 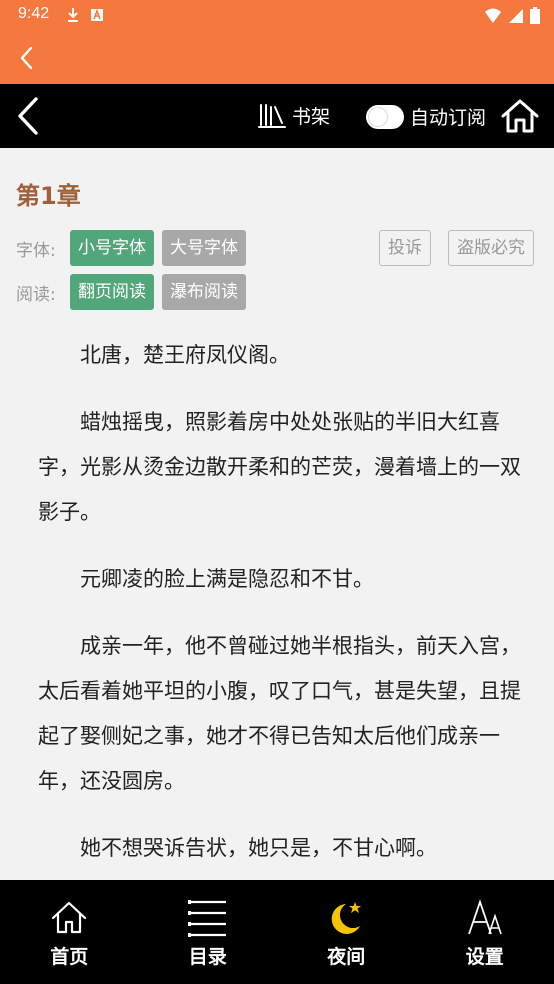 I want to click on back-icon, so click(x=29, y=116).